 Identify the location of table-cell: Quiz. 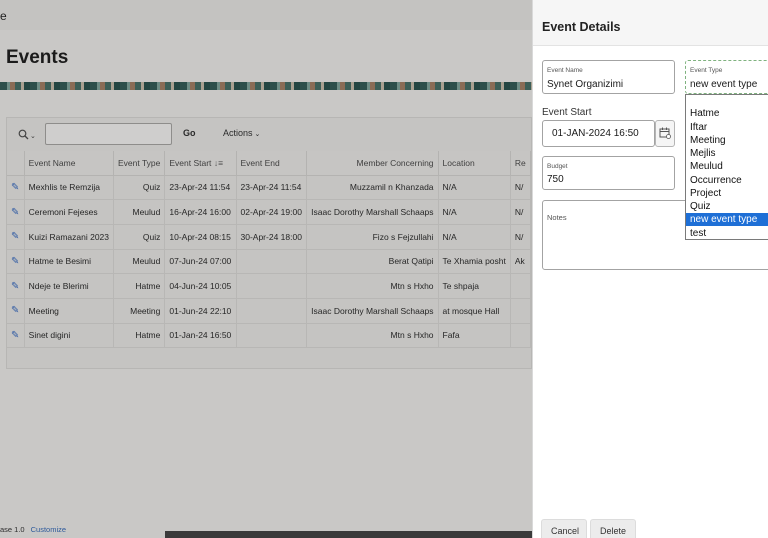
(139, 188).